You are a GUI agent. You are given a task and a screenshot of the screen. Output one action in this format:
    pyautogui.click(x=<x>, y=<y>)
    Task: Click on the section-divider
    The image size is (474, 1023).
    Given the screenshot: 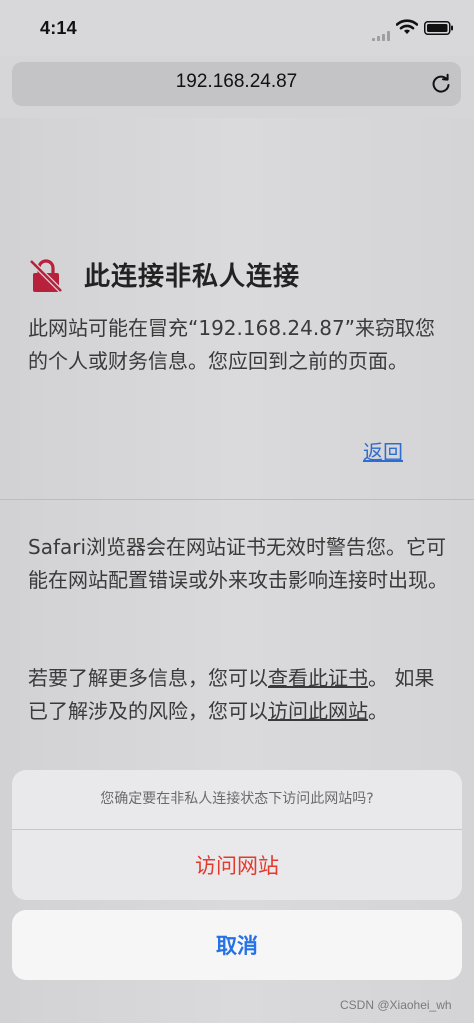 What is the action you would take?
    pyautogui.click(x=237, y=499)
    